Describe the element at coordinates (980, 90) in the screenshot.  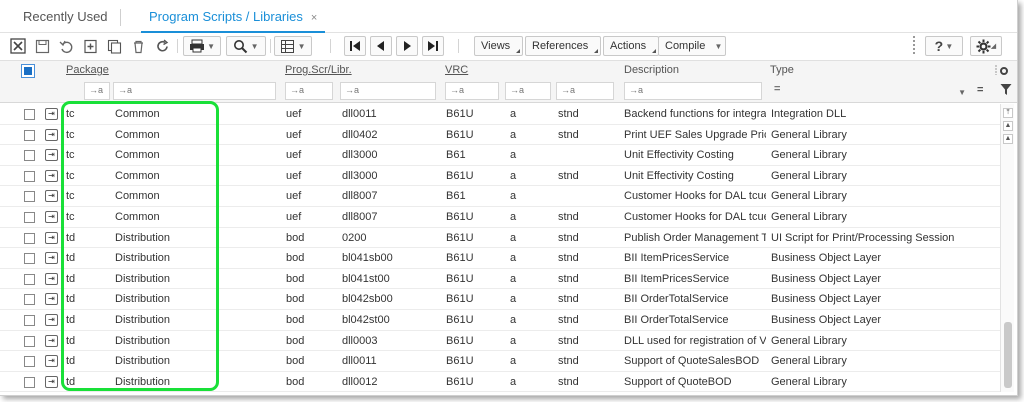
I see `filter-operator-icon: =` at that location.